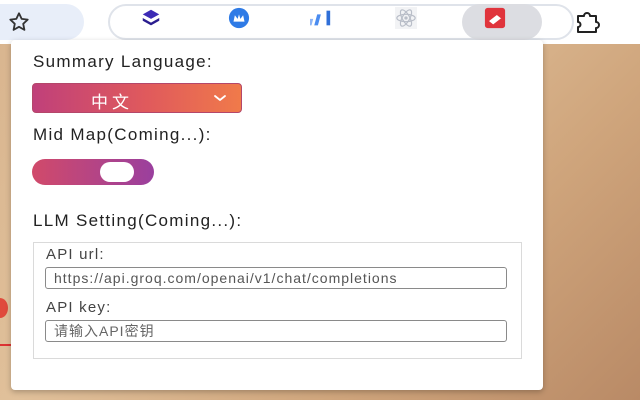 This screenshot has height=400, width=640. Describe the element at coordinates (122, 134) in the screenshot. I see `mid-map-label: Mid Map(Coming...):` at that location.